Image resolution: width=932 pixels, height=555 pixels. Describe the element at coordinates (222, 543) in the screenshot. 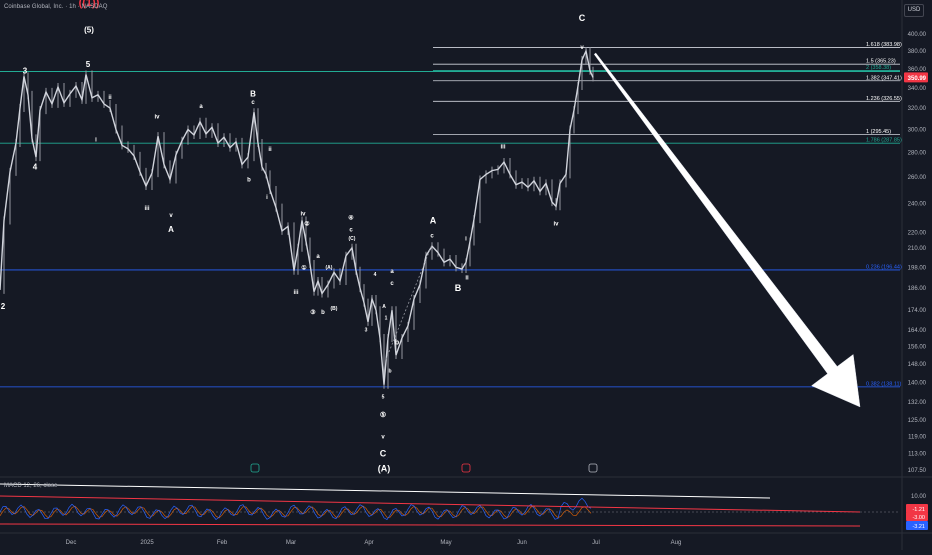

I see `x-tick-label: Feb` at that location.